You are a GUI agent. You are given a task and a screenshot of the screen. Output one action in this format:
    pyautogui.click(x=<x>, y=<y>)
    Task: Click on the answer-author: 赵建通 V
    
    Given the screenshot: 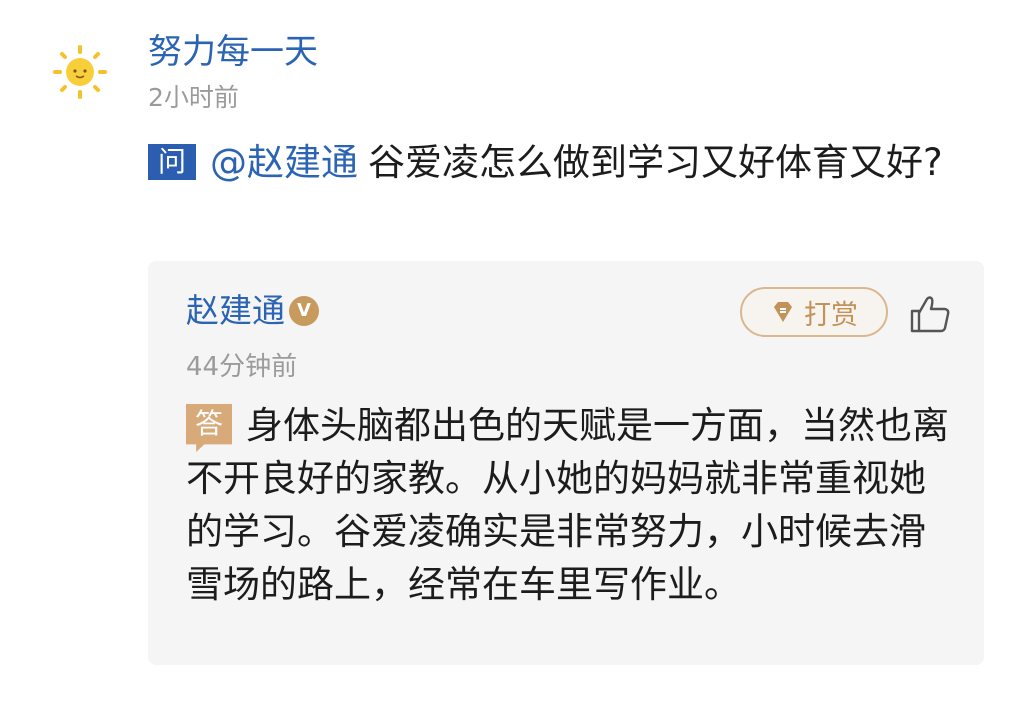 What is the action you would take?
    pyautogui.click(x=252, y=311)
    